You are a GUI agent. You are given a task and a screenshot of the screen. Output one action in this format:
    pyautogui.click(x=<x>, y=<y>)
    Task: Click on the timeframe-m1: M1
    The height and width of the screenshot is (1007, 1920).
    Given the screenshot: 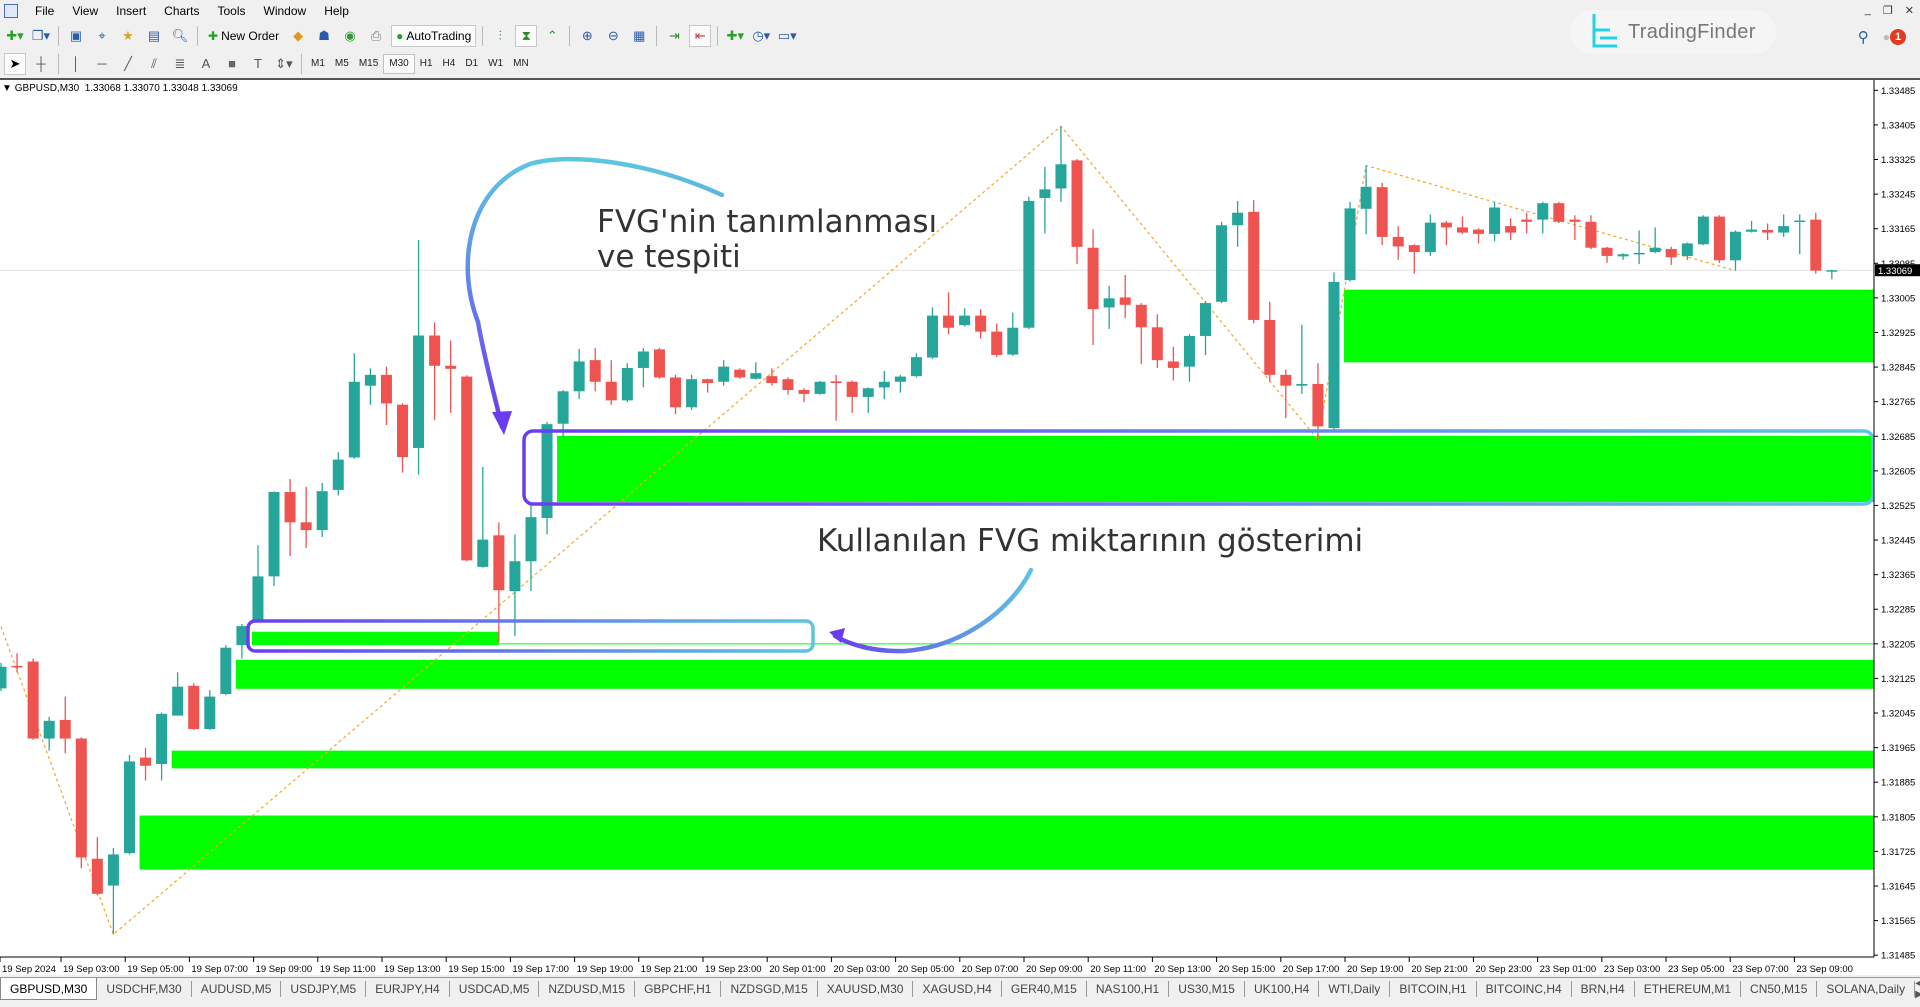 What is the action you would take?
    pyautogui.click(x=318, y=64)
    